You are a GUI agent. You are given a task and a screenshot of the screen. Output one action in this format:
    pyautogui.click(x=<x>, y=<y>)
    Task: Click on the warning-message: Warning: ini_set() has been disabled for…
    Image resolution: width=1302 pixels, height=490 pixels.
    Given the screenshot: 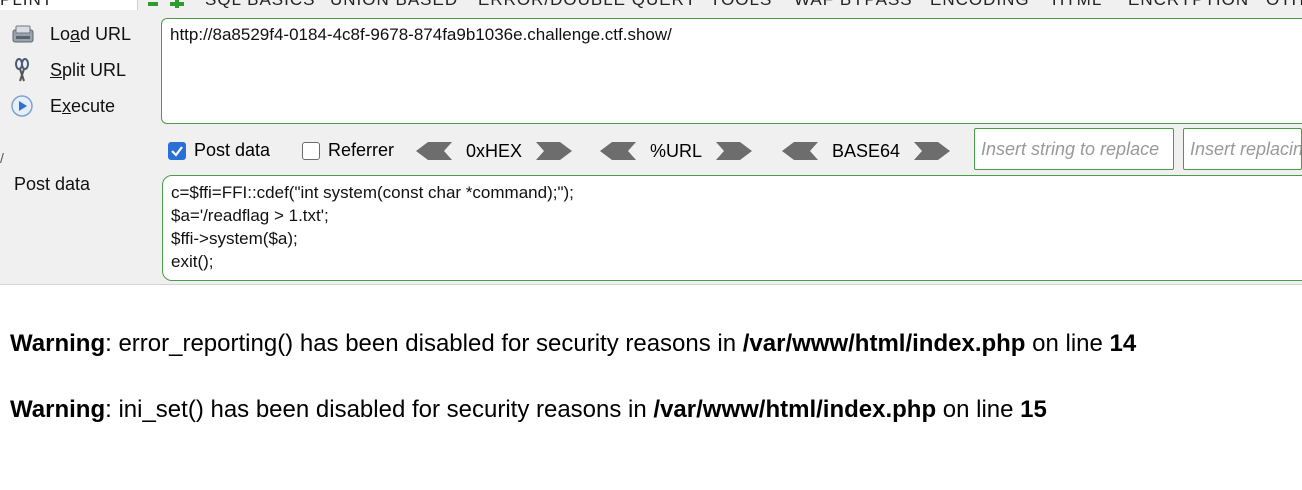 What is the action you would take?
    pyautogui.click(x=573, y=429)
    